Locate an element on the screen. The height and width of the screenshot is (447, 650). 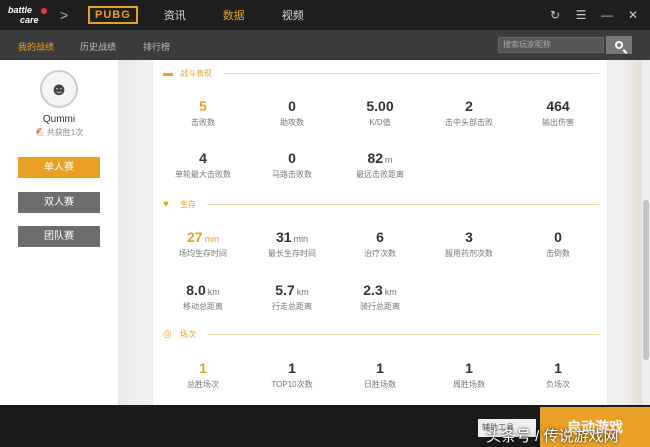
stat-road-kills: 0 马路击败数 is located at coordinates (292, 164).